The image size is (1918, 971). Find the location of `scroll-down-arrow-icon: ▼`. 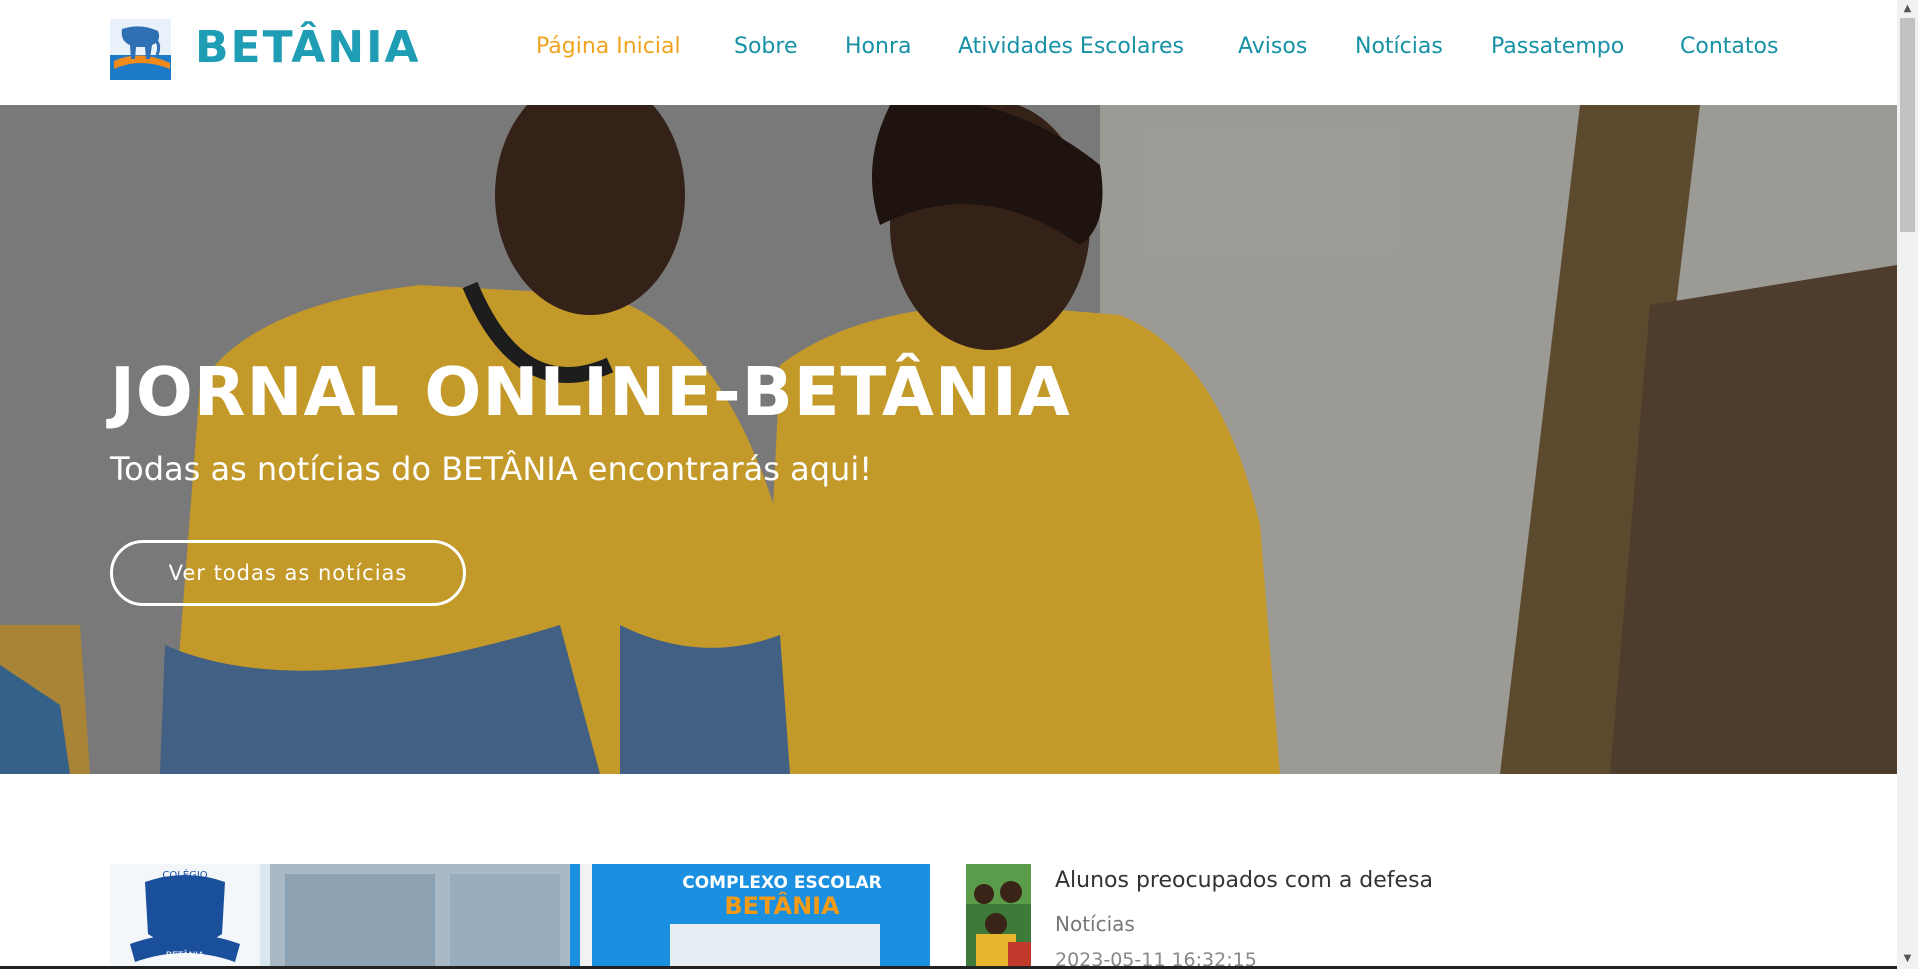

scroll-down-arrow-icon: ▼ is located at coordinates (1907, 959).